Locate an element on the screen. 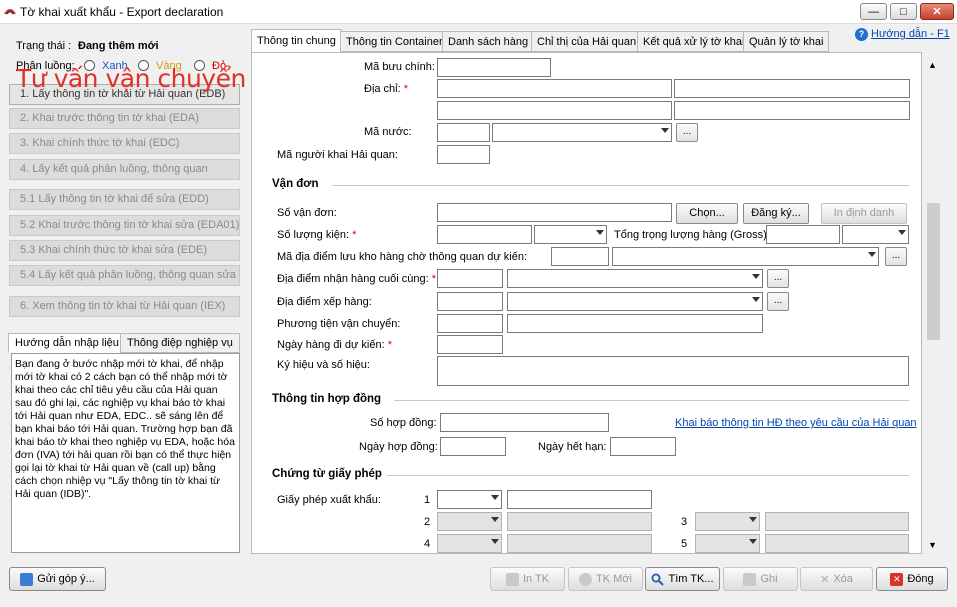 This screenshot has height=607, width=957. tab-input-guide: Hướng dẫn nhập liệu is located at coordinates (67, 343).